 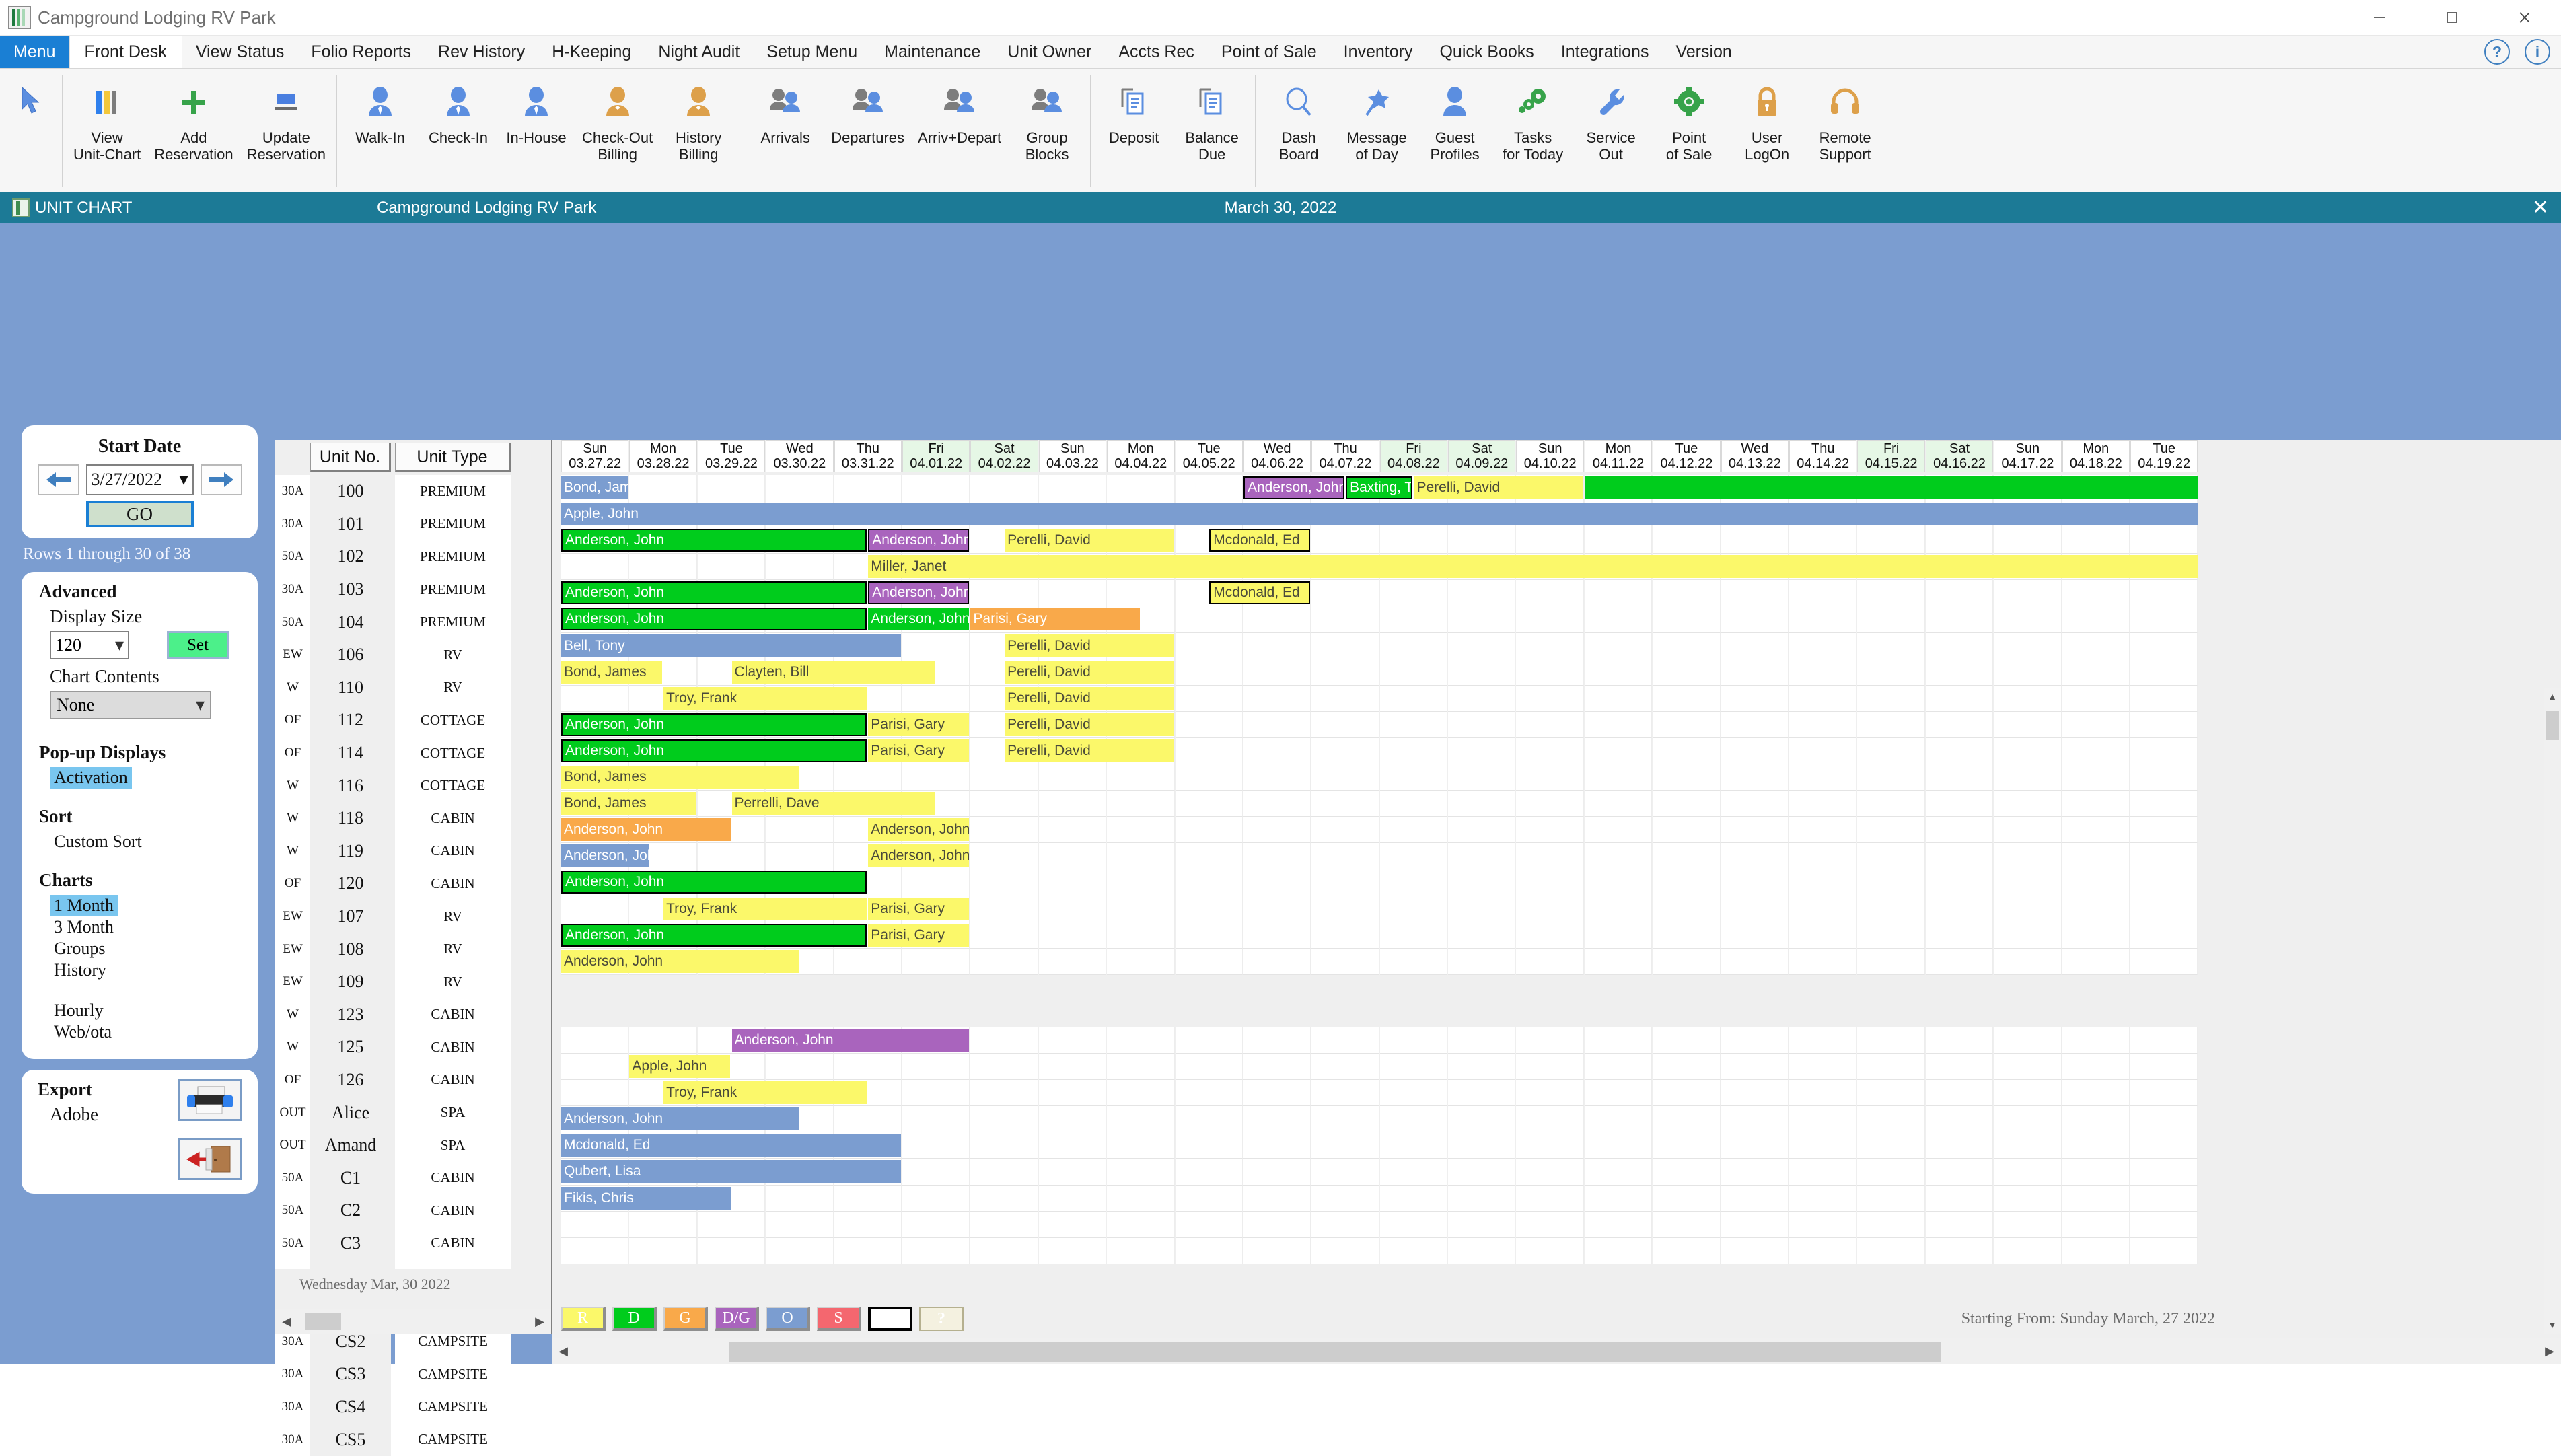 I want to click on reservation-bar: Bond, James, so click(x=680, y=777).